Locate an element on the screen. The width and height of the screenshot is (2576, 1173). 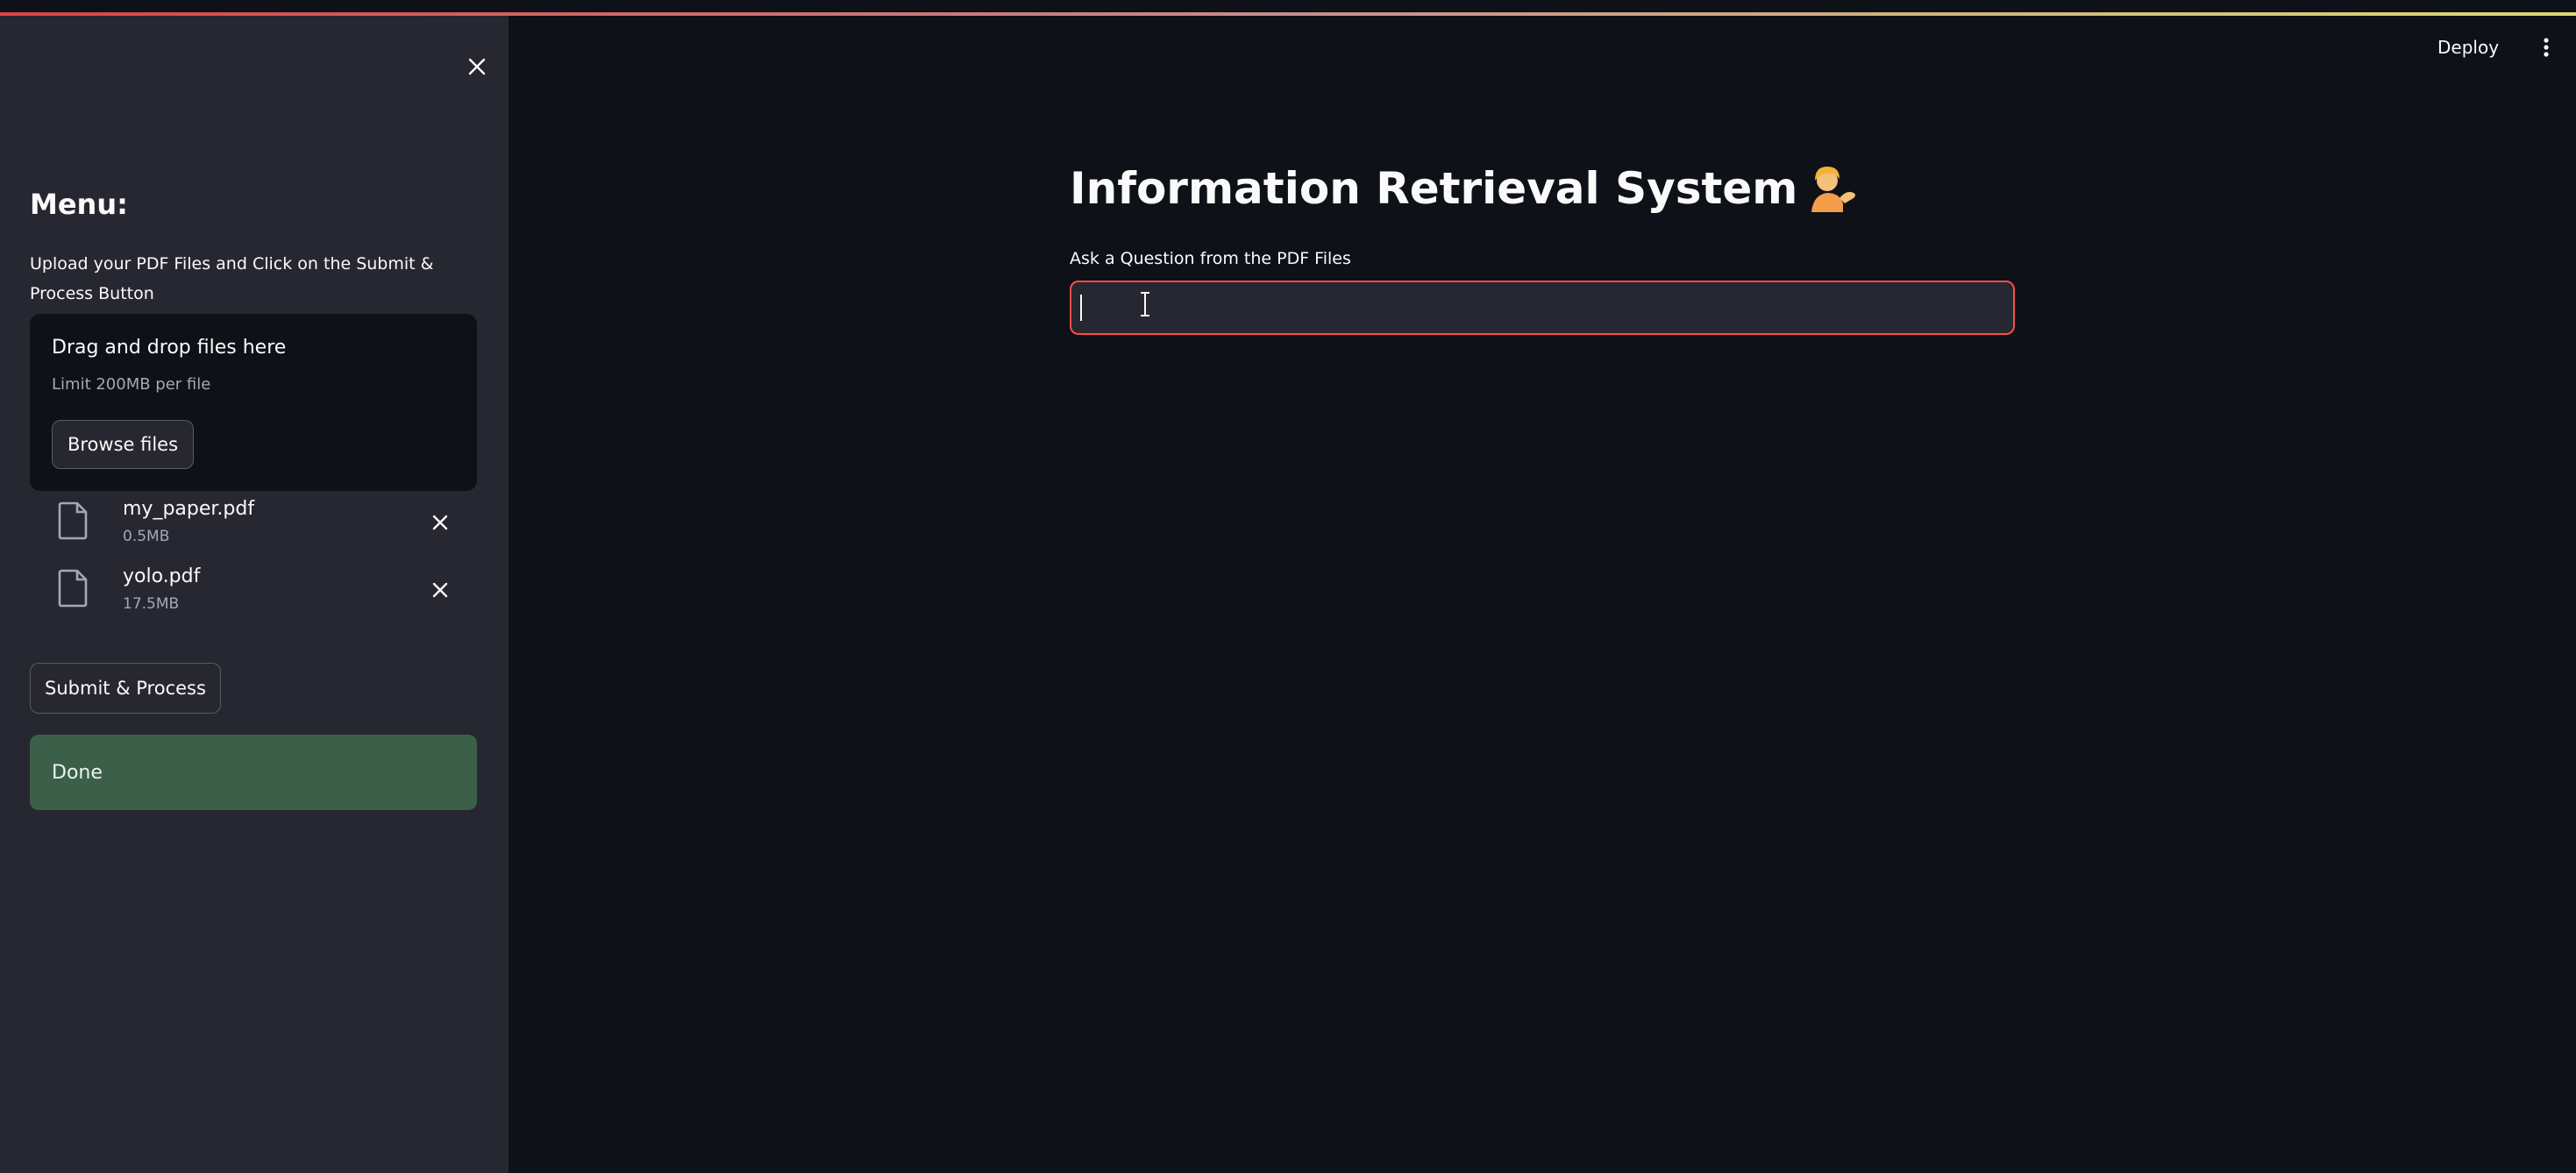
top-decoration-bar is located at coordinates (1288, 8).